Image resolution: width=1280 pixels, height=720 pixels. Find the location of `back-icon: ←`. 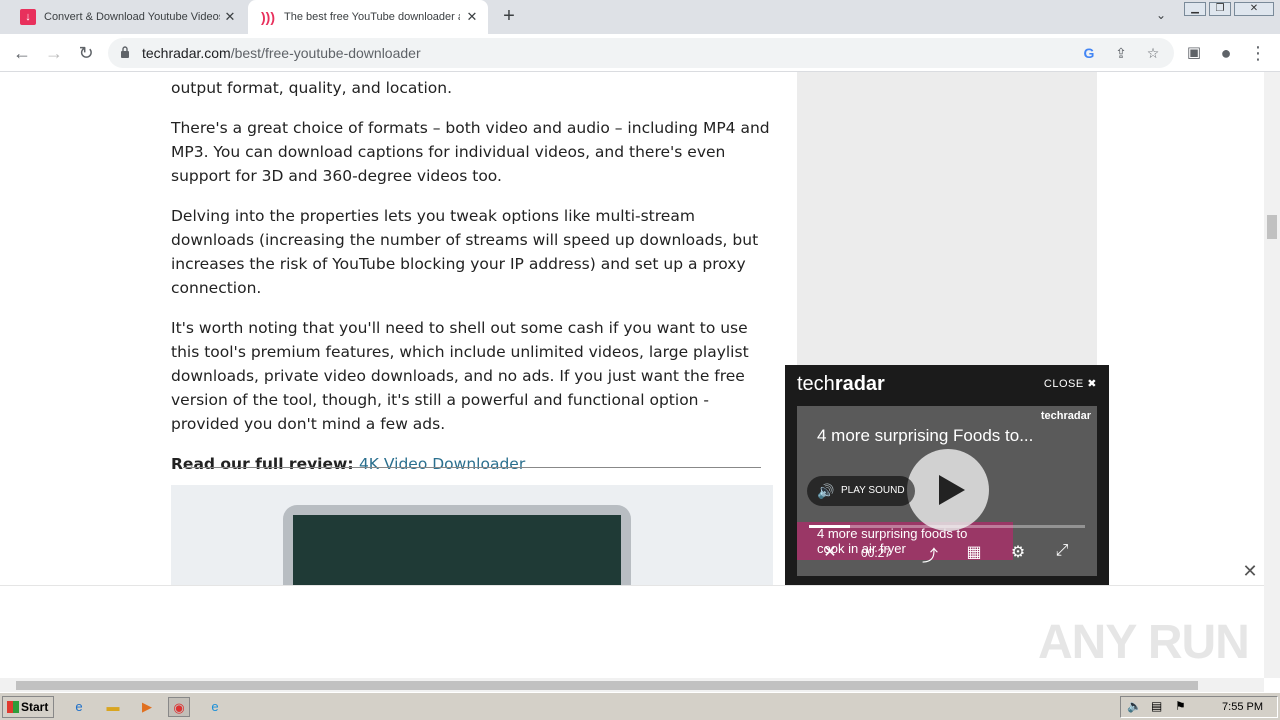

back-icon: ← is located at coordinates (22, 53).